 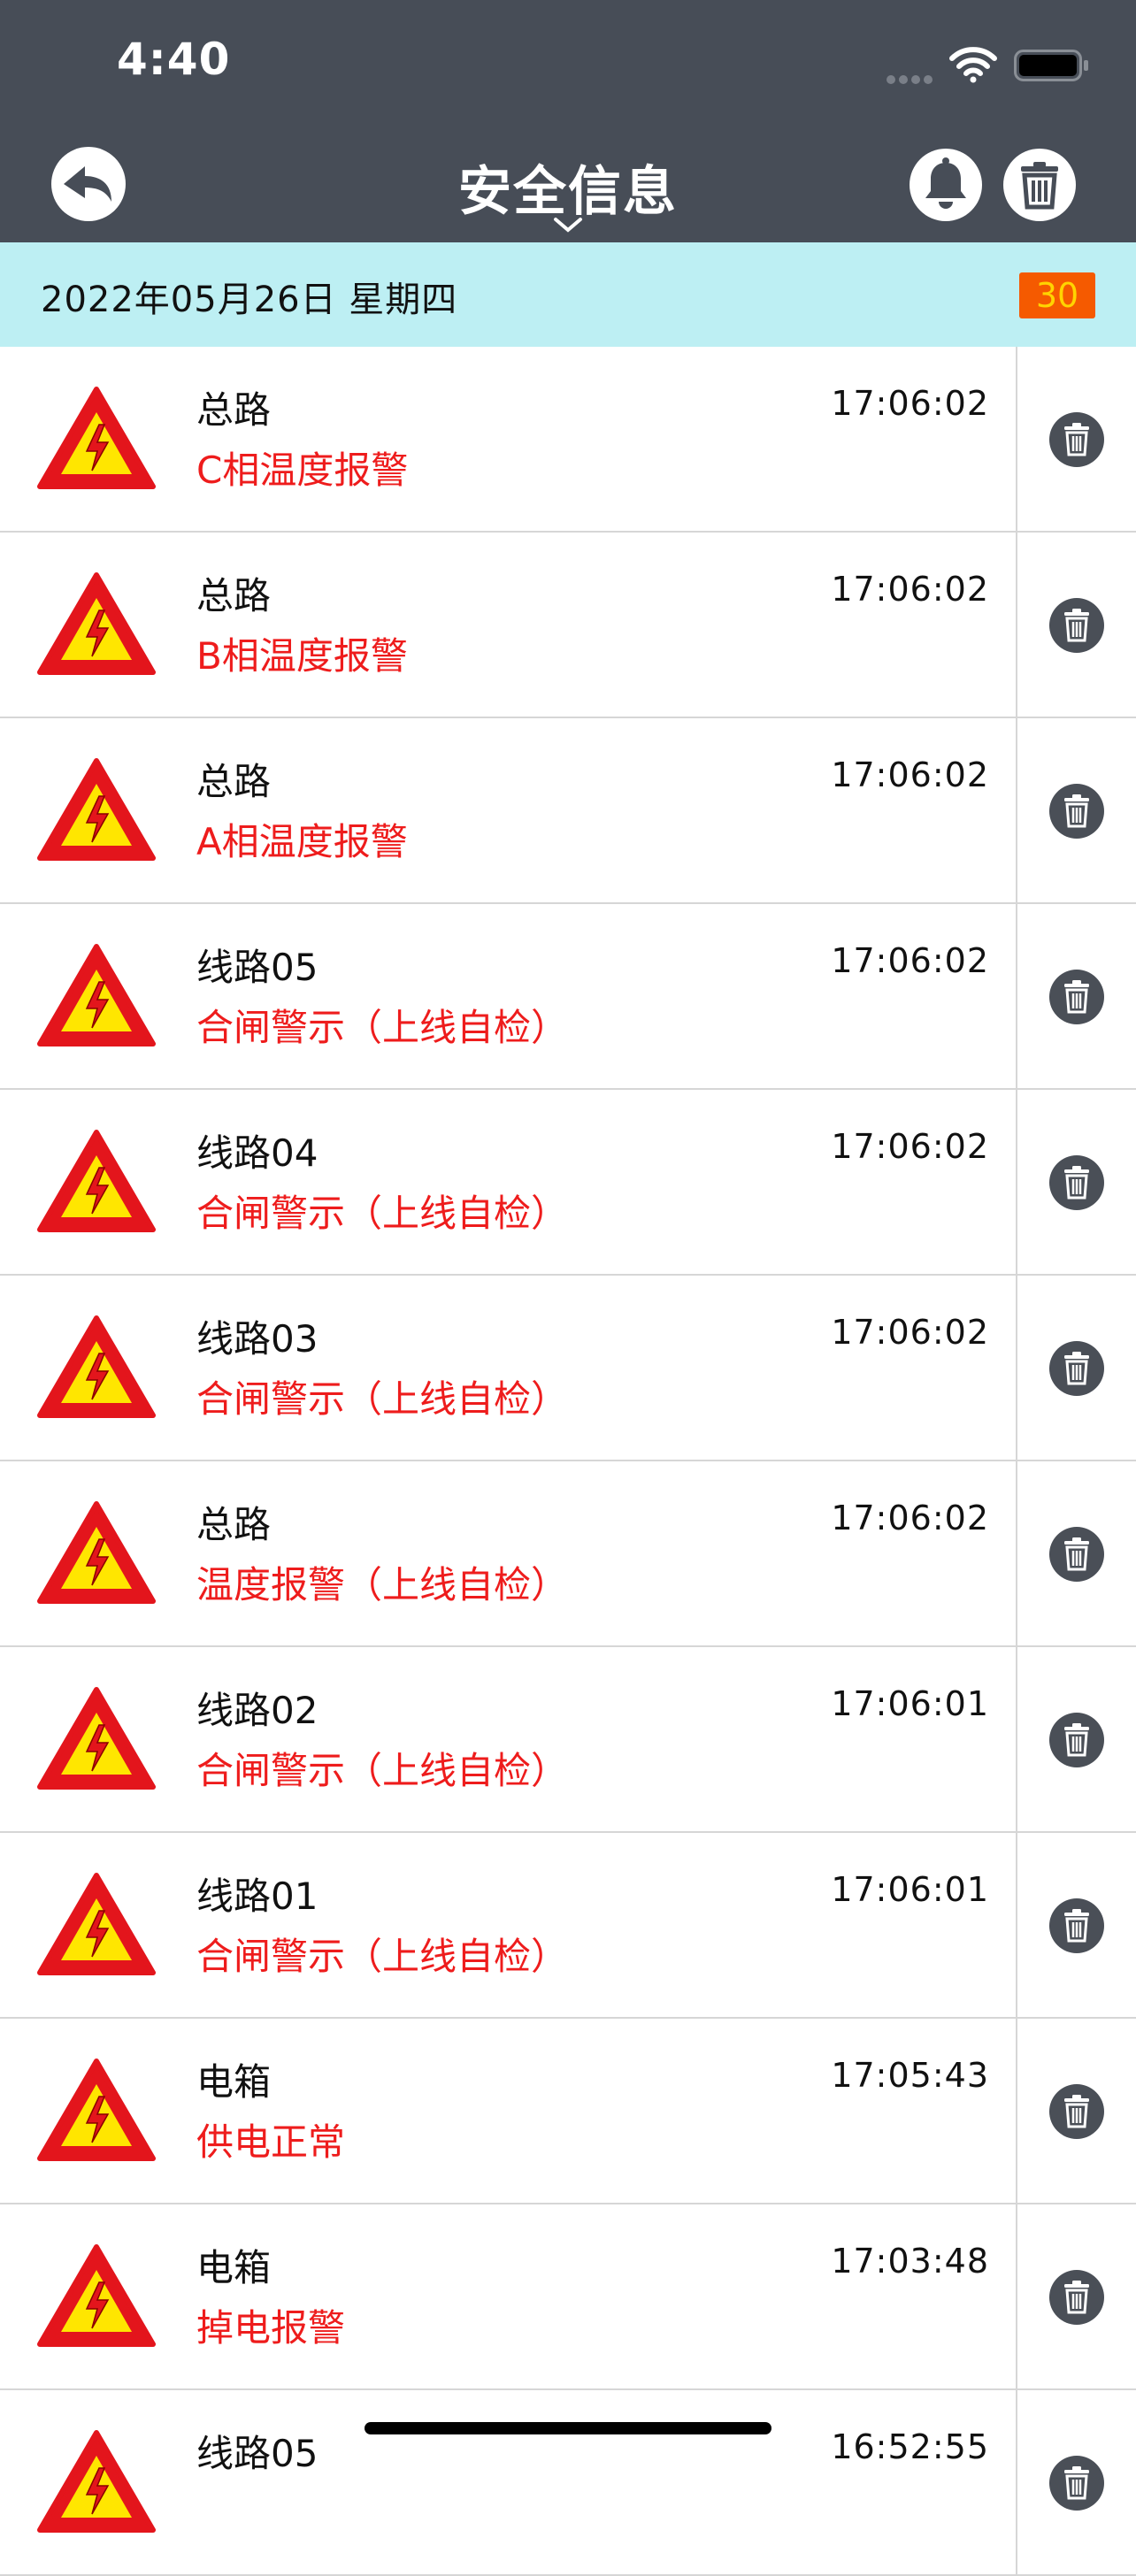 I want to click on notification-button, so click(x=946, y=185).